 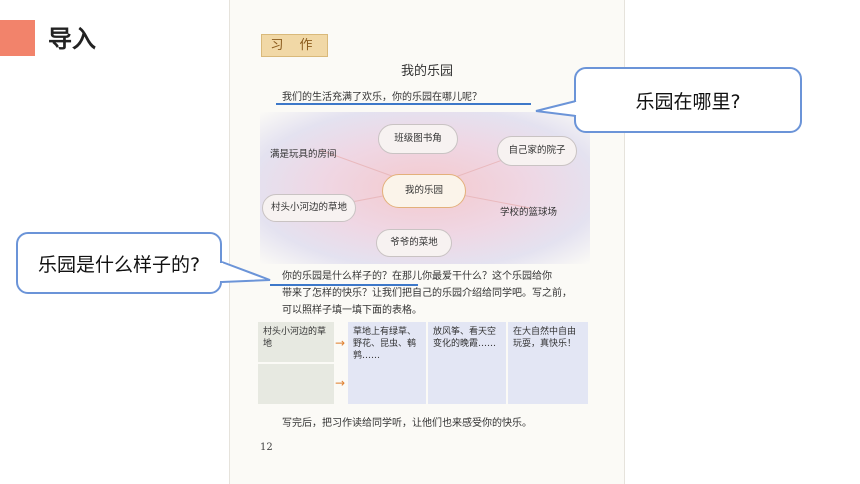 I want to click on table-cell-feeling: 在大自然中自由玩耍，真快乐！, so click(x=548, y=363).